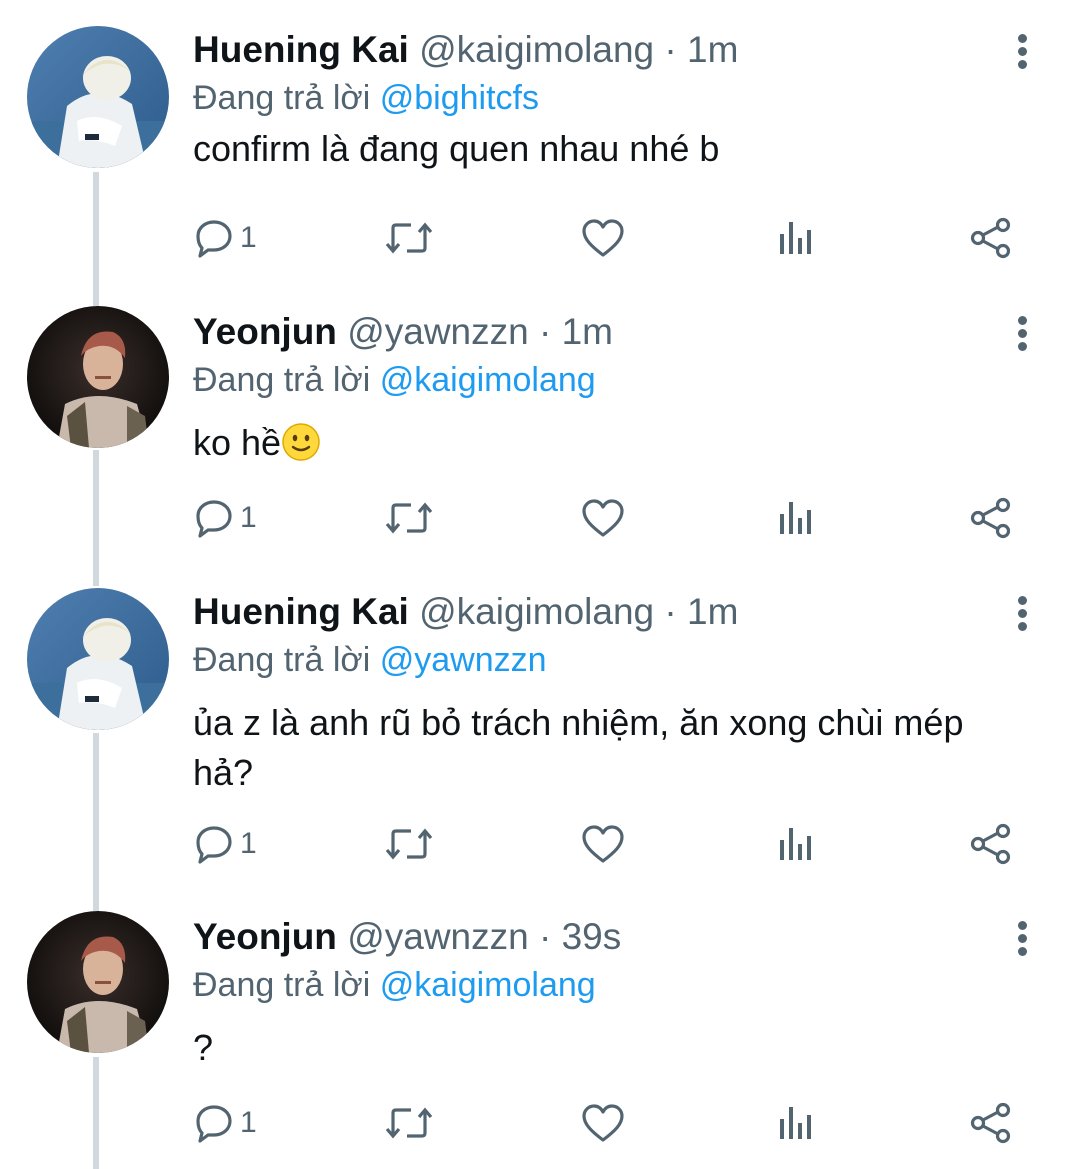  What do you see at coordinates (592, 936) in the screenshot?
I see `timestamp: 39s` at bounding box center [592, 936].